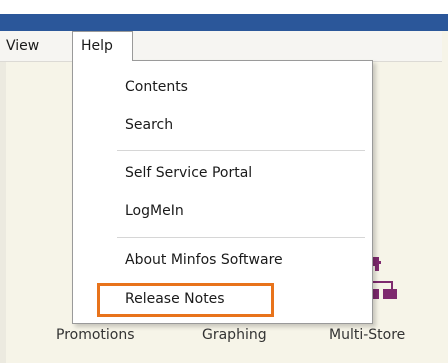 The image size is (448, 363). I want to click on title-bar, so click(224, 7).